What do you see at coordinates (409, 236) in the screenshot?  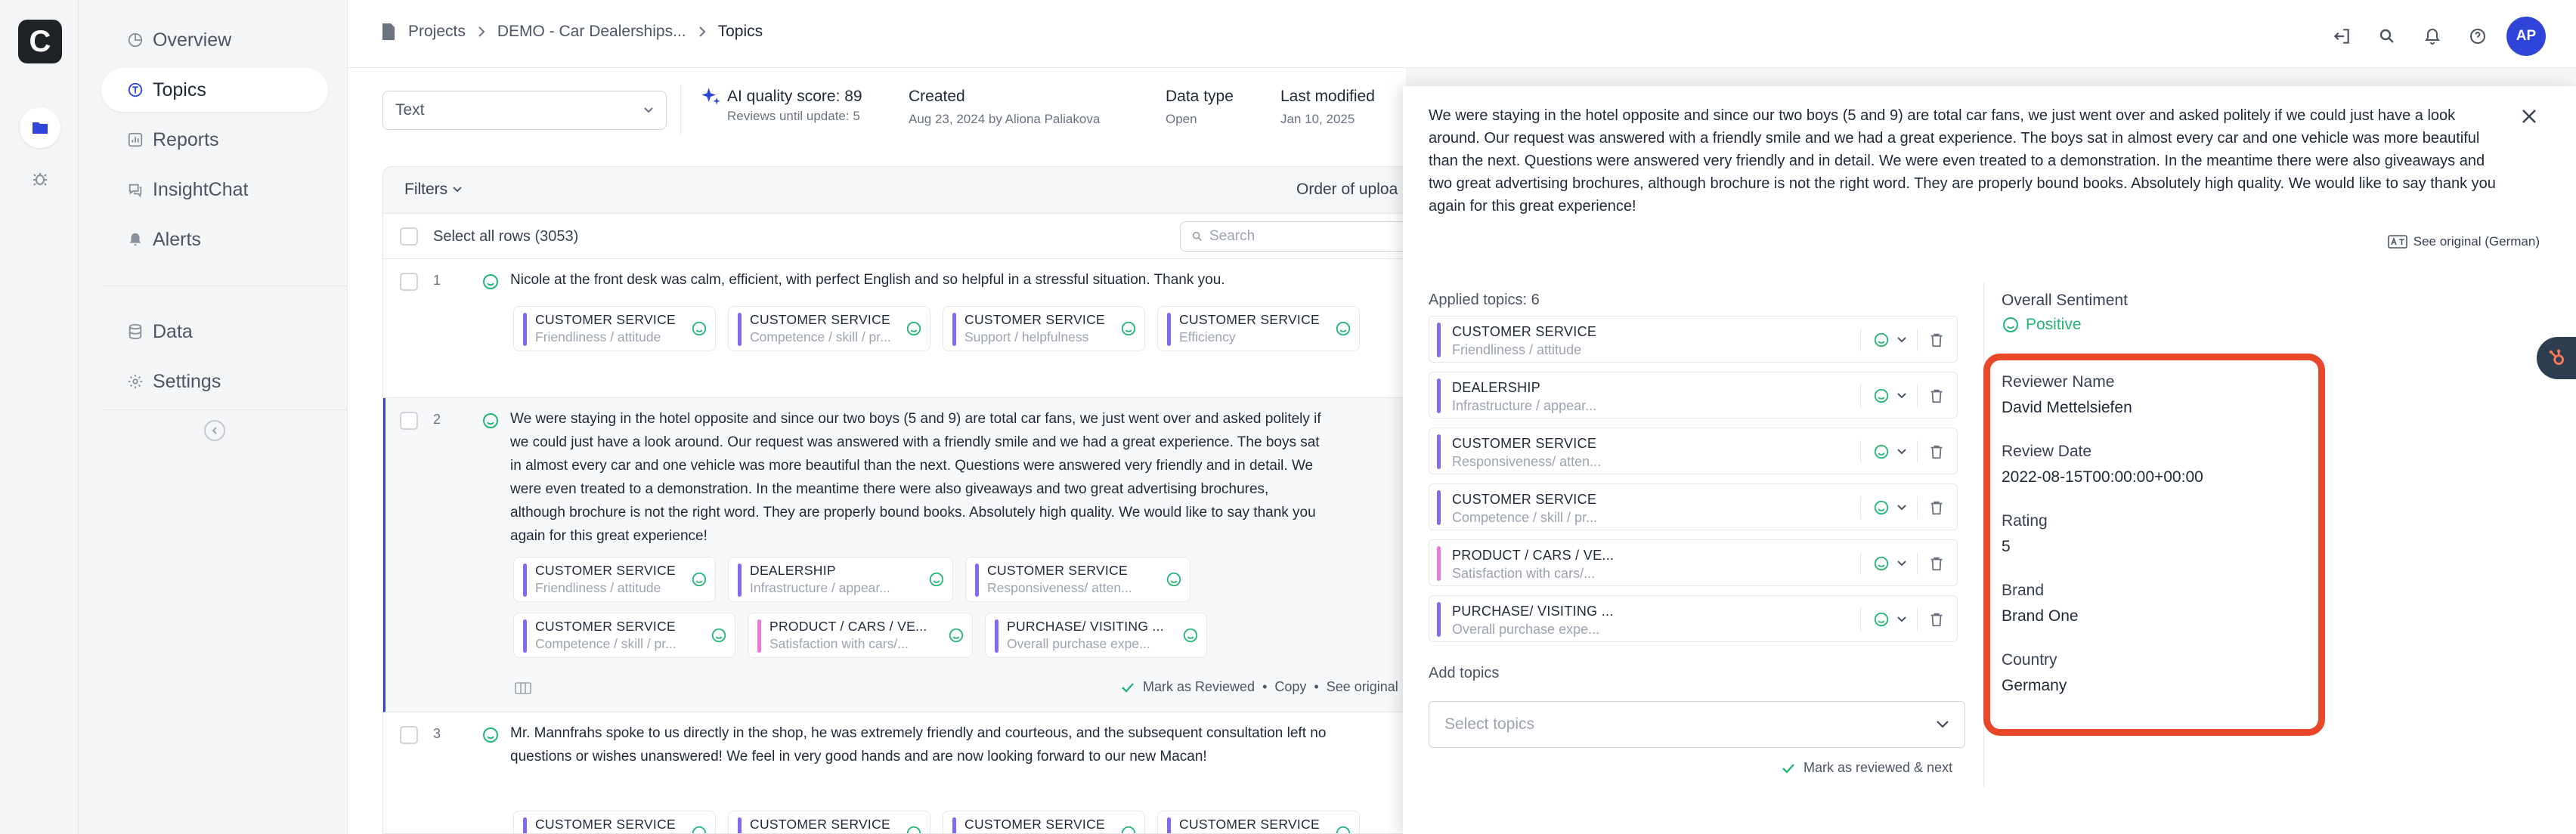 I see `select-all-checkbox` at bounding box center [409, 236].